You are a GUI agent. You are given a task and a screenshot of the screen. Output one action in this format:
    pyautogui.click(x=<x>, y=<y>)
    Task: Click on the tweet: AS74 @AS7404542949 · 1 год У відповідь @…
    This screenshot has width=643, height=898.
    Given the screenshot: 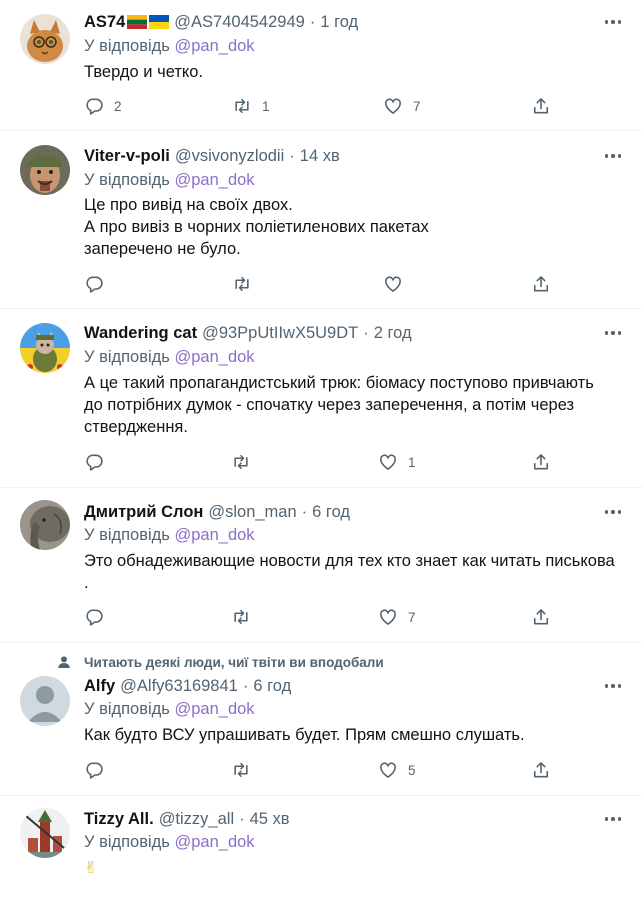 What is the action you would take?
    pyautogui.click(x=321, y=65)
    